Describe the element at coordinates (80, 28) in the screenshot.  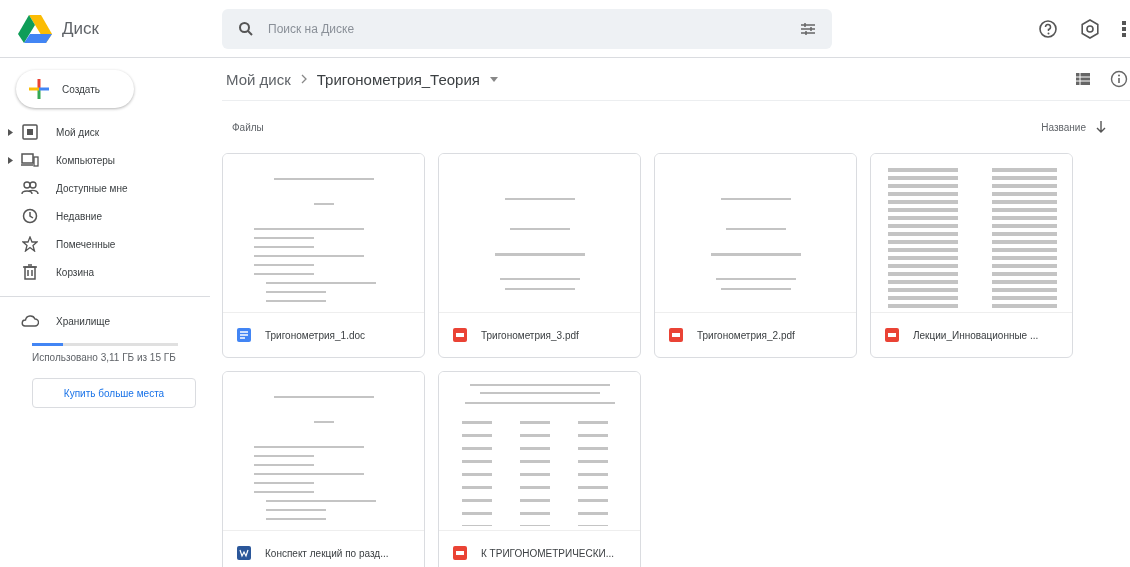
I see `app-name: Диск` at that location.